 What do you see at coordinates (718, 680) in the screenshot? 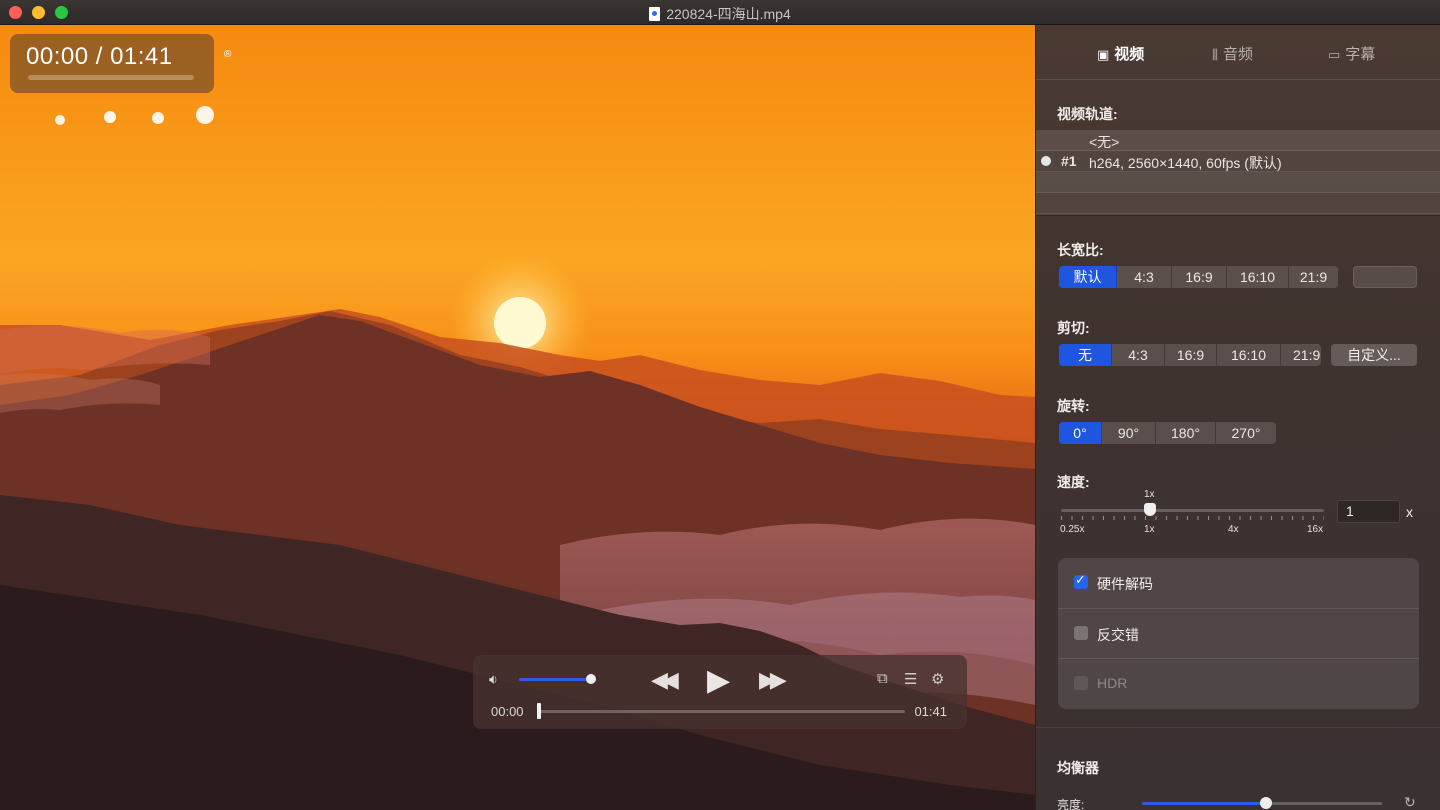
I see `play-button: ▶` at bounding box center [718, 680].